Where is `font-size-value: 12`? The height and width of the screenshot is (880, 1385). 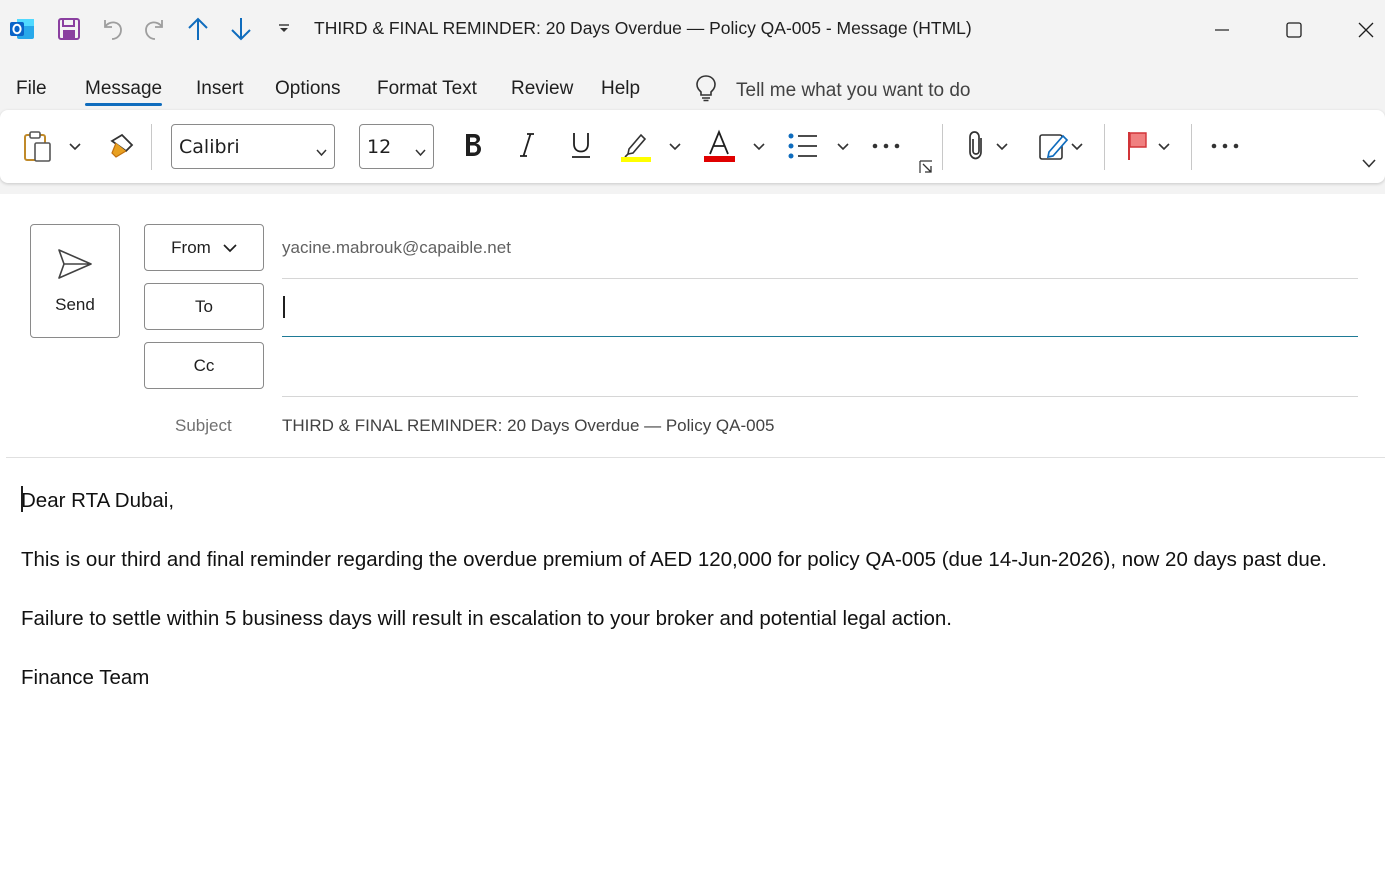
font-size-value: 12 is located at coordinates (379, 146).